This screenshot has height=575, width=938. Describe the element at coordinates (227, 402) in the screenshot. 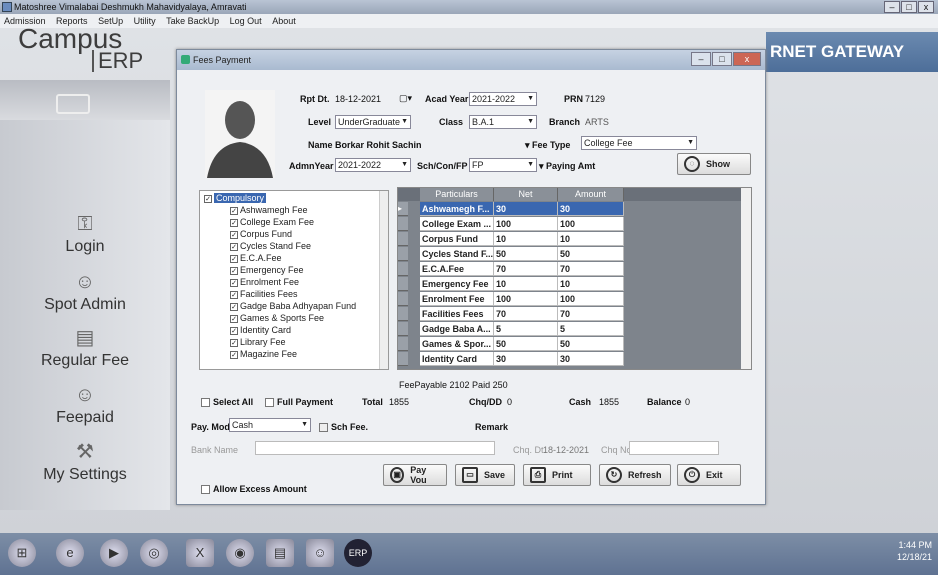

I see `select-all-checkbox: Select All` at that location.